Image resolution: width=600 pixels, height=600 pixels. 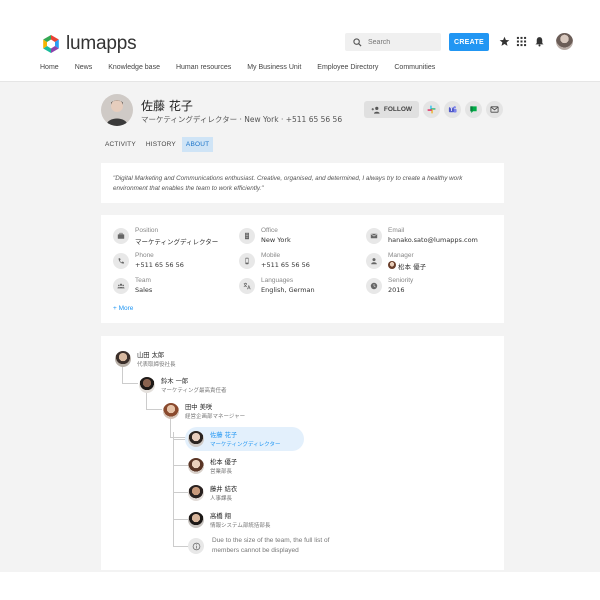 What do you see at coordinates (183, 385) in the screenshot?
I see `org-node: 鈴木 一郎 マーケティング最高責任者` at bounding box center [183, 385].